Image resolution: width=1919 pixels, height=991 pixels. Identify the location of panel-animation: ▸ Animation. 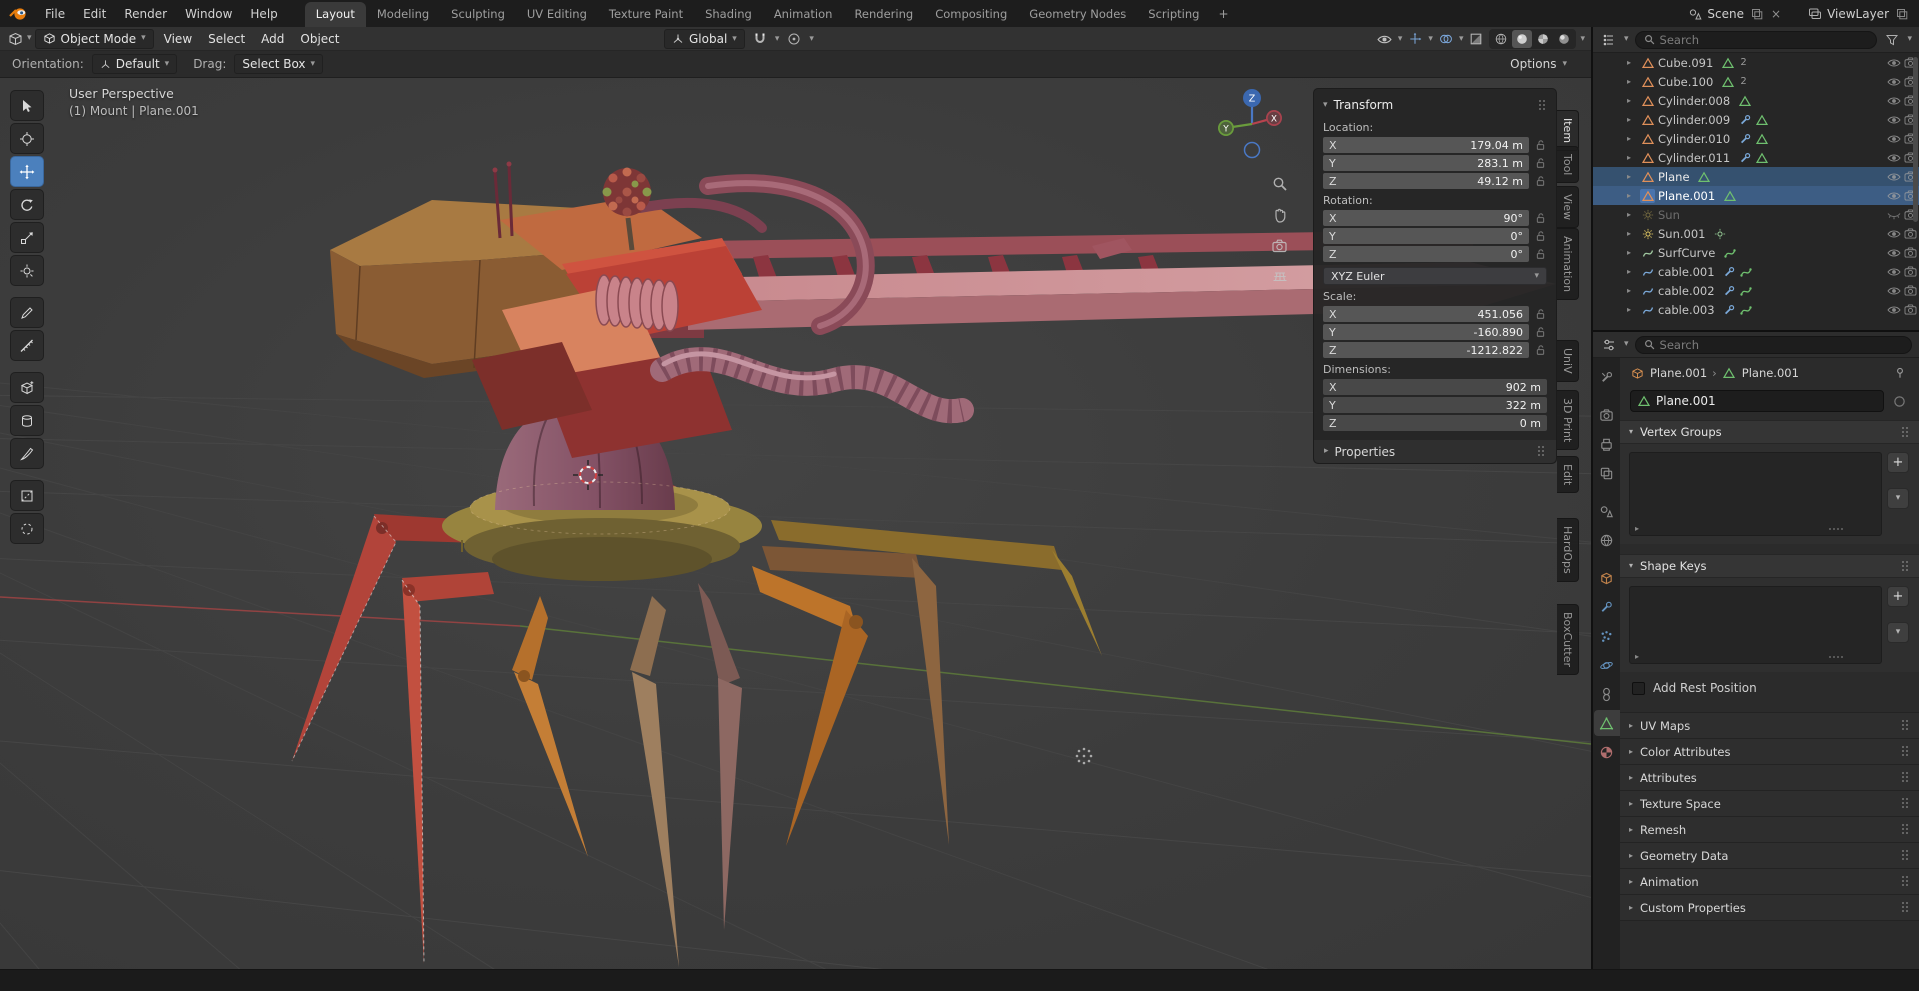
(1769, 881).